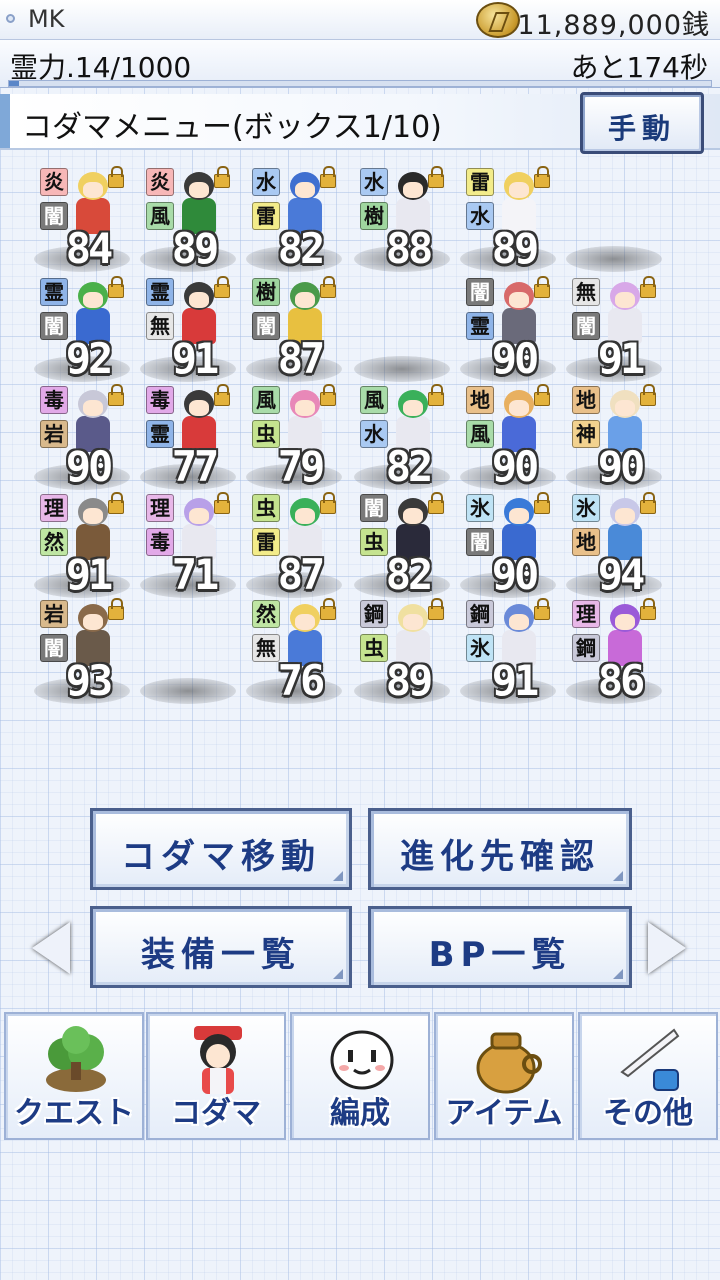  I want to click on spirit-power-gauge, so click(360, 83).